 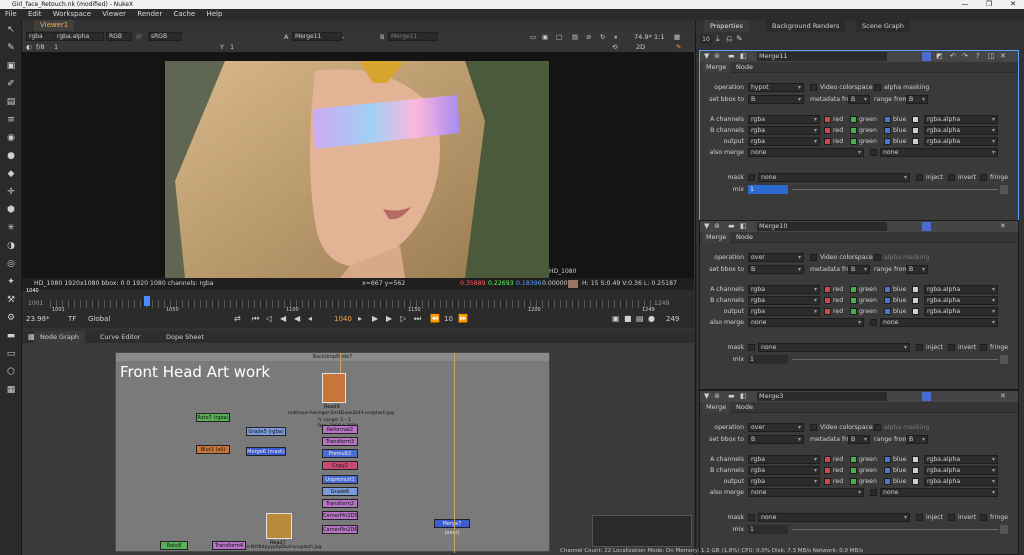 What do you see at coordinates (961, 481) in the screenshot?
I see `out-alpha-select: rgba.alpha` at bounding box center [961, 481].